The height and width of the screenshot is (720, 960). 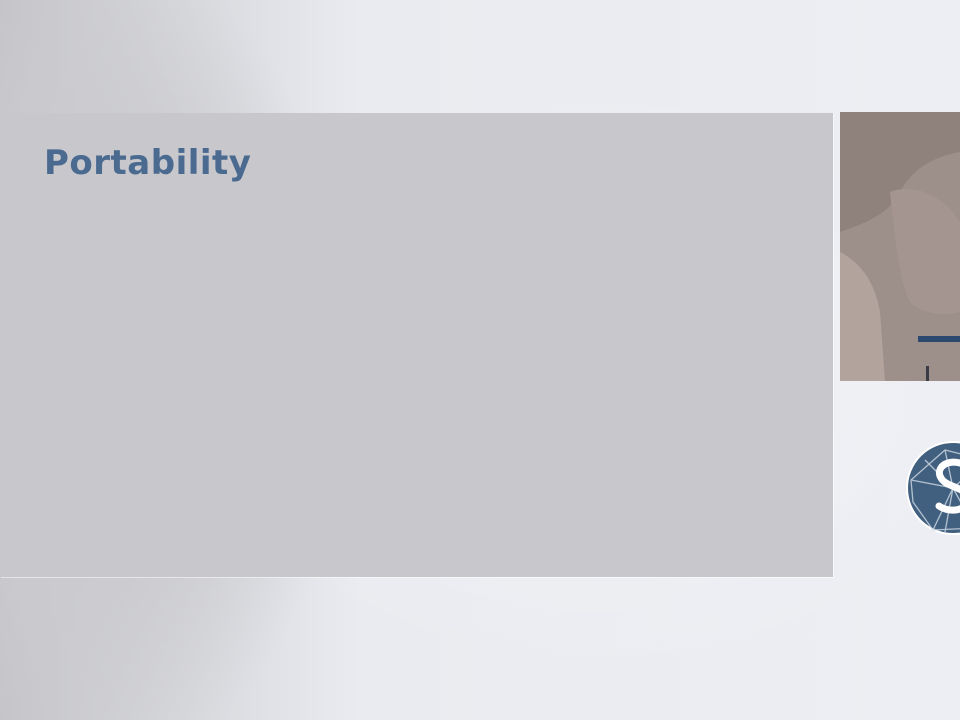 I want to click on slide-title: Portability, so click(x=148, y=163).